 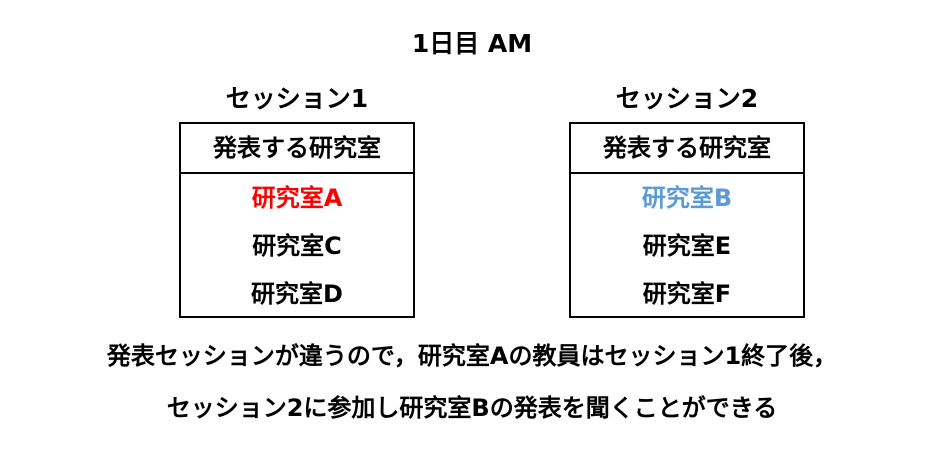 I want to click on session-2: セッション2 発表する研究室 研究室B 研究室E 研究室F, so click(x=687, y=201).